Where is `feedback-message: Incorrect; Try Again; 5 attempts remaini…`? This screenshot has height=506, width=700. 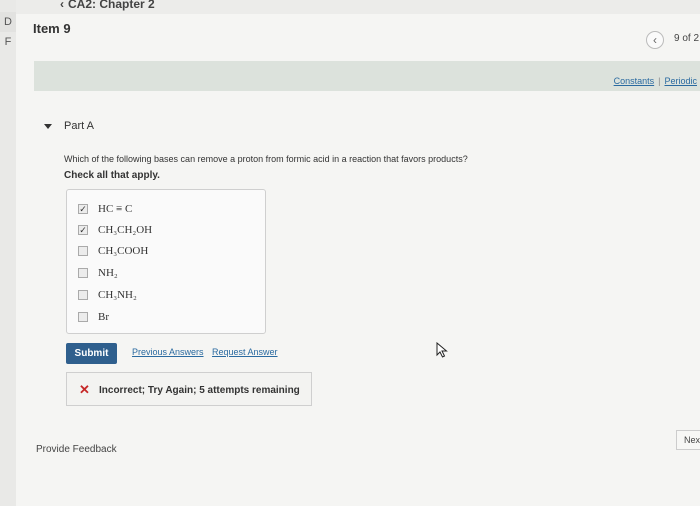
feedback-message: Incorrect; Try Again; 5 attempts remaini… is located at coordinates (199, 390).